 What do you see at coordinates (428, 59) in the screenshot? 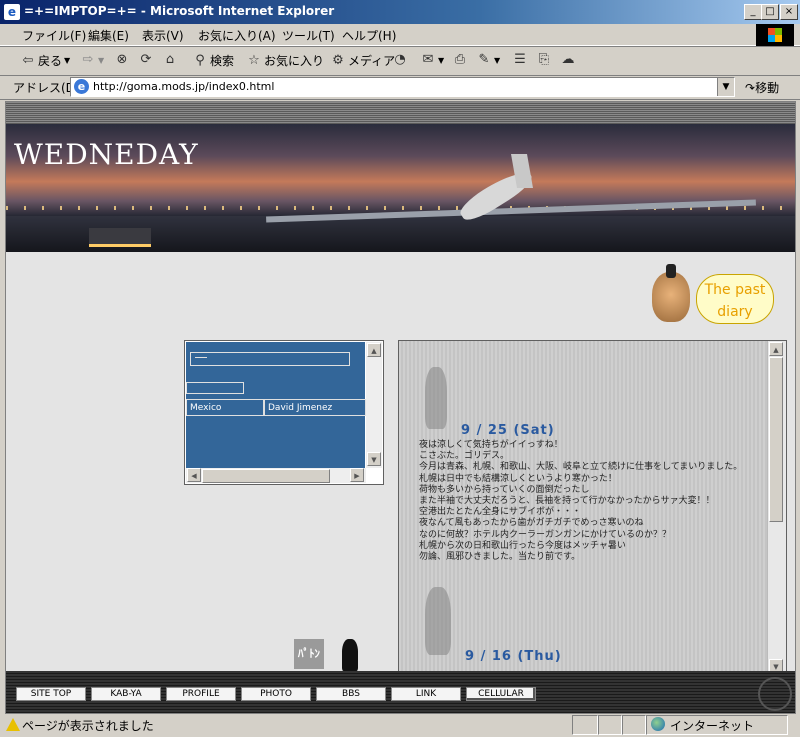
I see `mail-icon: ✉` at bounding box center [428, 59].